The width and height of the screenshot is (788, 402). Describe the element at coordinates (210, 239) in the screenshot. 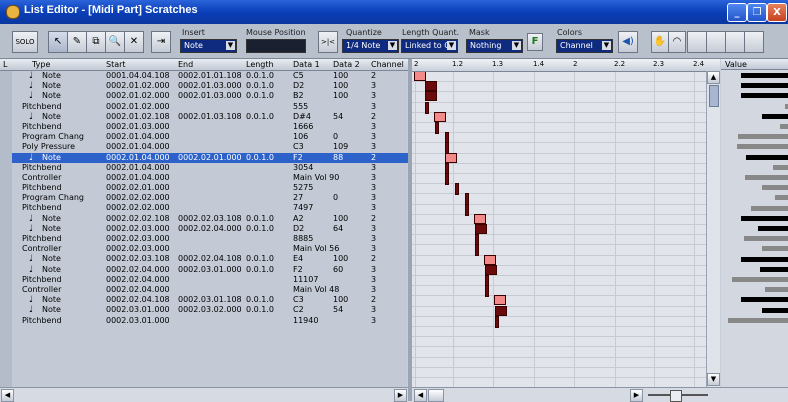

I see `table-row: Pitchbend 0002.02.03.000 8885 3` at that location.